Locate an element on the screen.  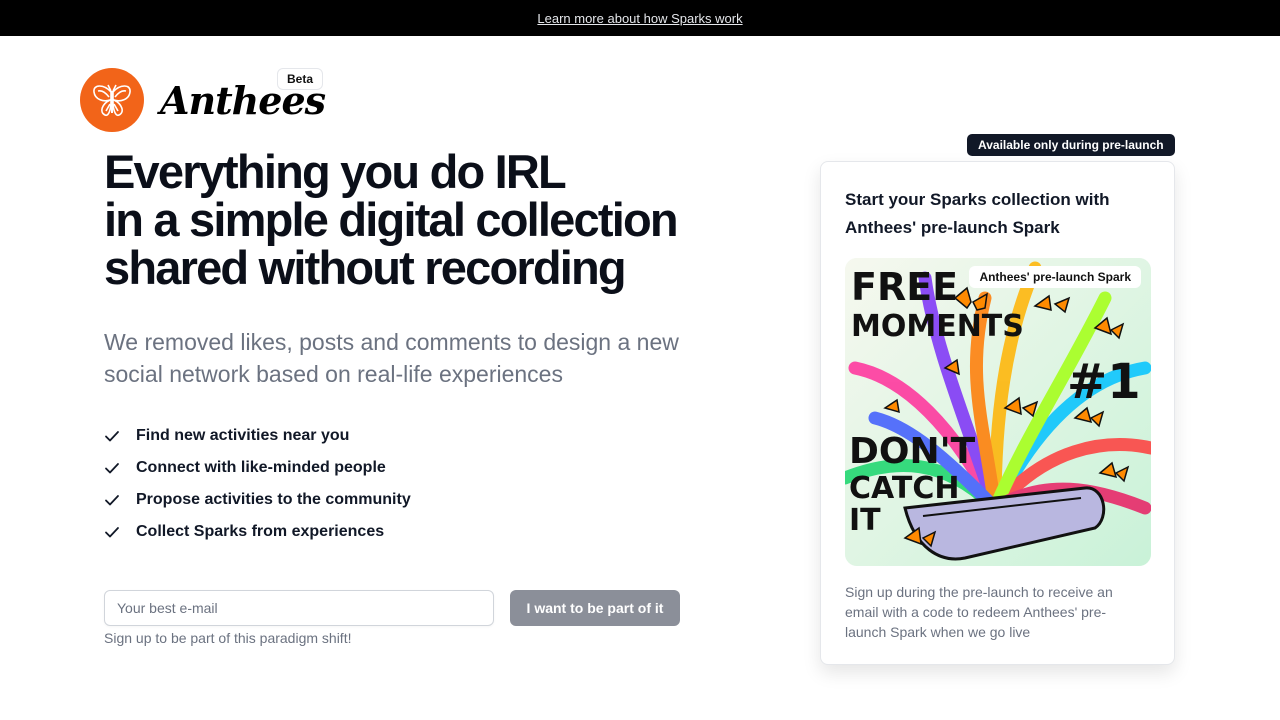
butterfly-icon is located at coordinates (112, 100).